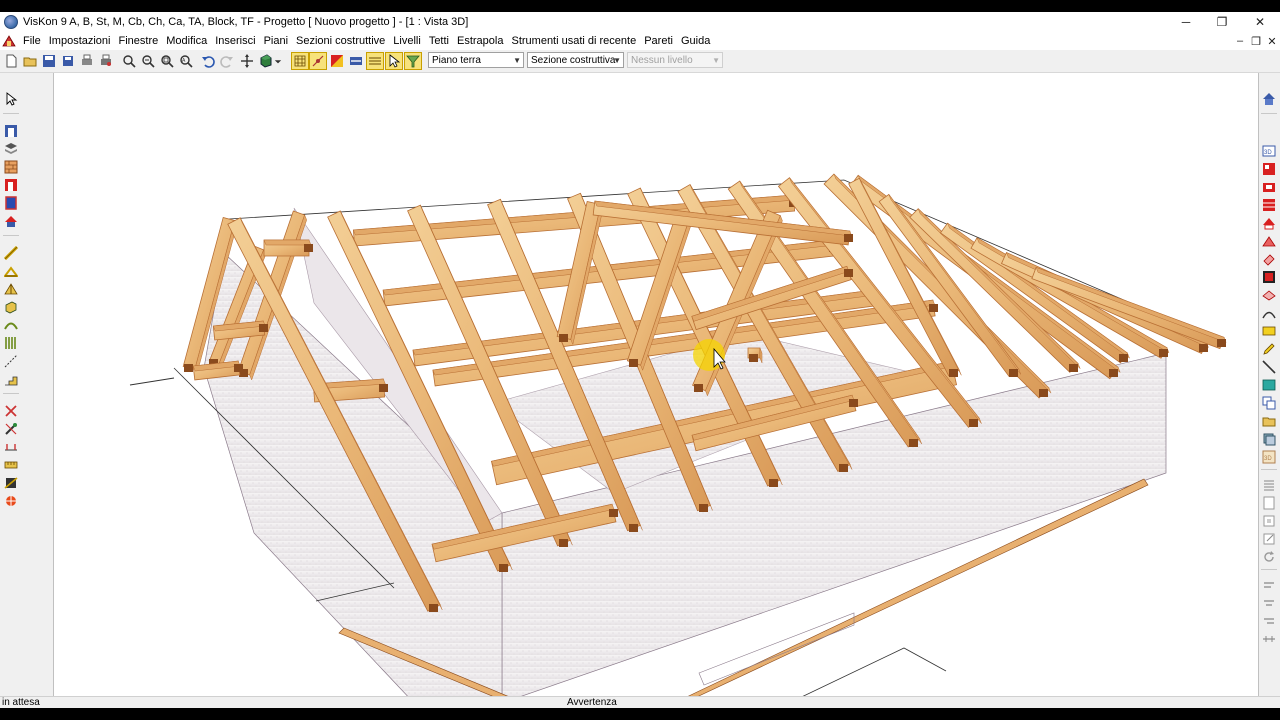 This screenshot has height=720, width=1280. I want to click on pointer-select-icon, so click(11, 99).